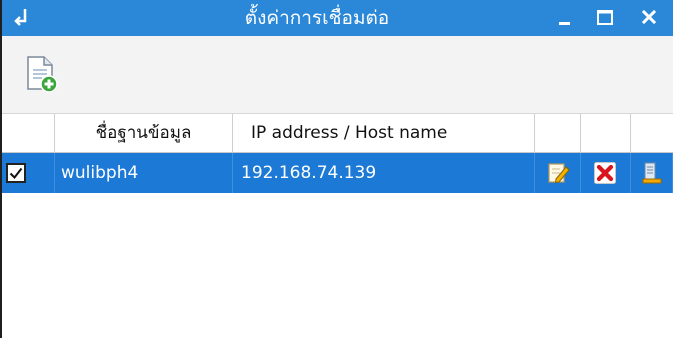 Image resolution: width=673 pixels, height=338 pixels. I want to click on checkmark-icon, so click(16, 173).